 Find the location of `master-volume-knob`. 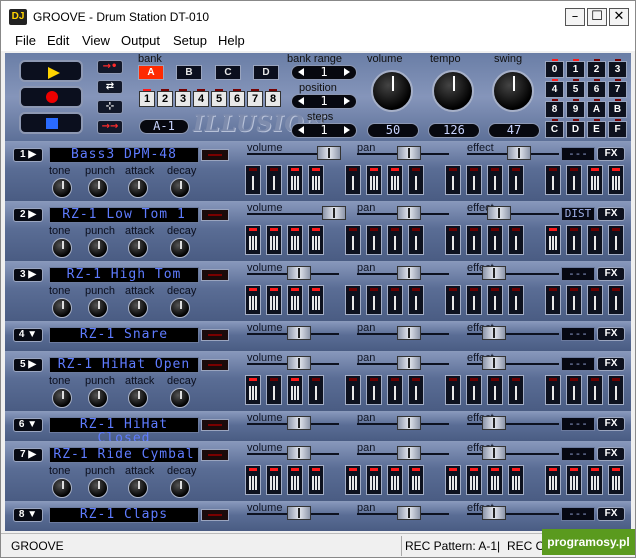

master-volume-knob is located at coordinates (392, 91).